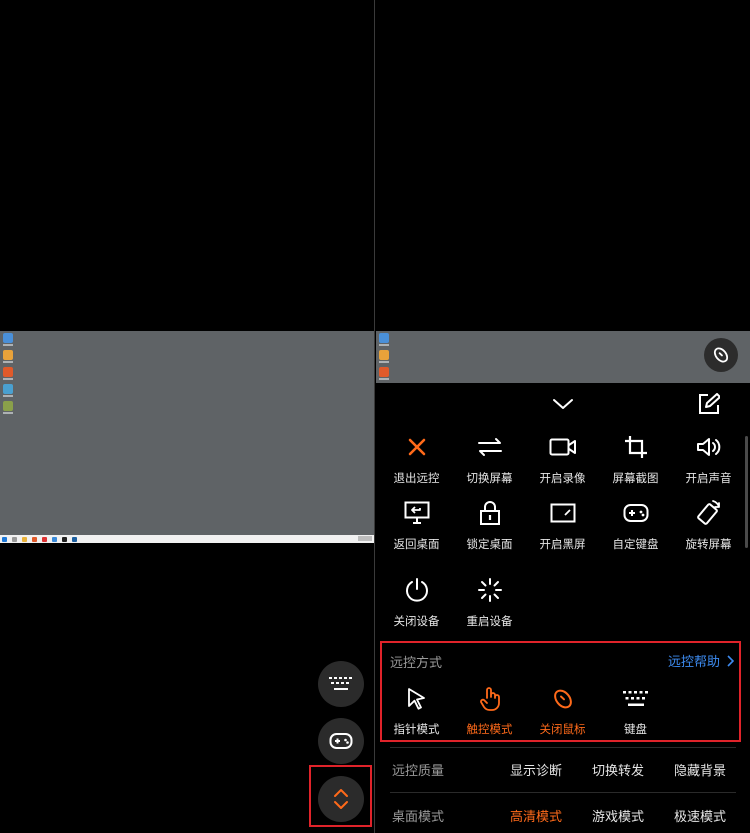  Describe the element at coordinates (489, 590) in the screenshot. I see `restart-icon` at that location.